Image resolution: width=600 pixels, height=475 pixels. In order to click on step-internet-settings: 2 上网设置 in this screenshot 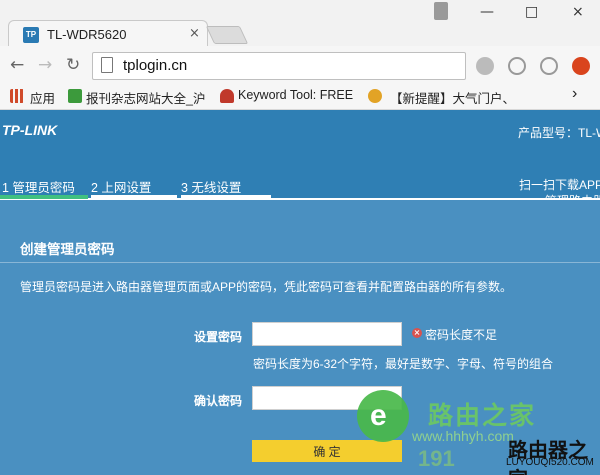, I will do `click(121, 186)`.